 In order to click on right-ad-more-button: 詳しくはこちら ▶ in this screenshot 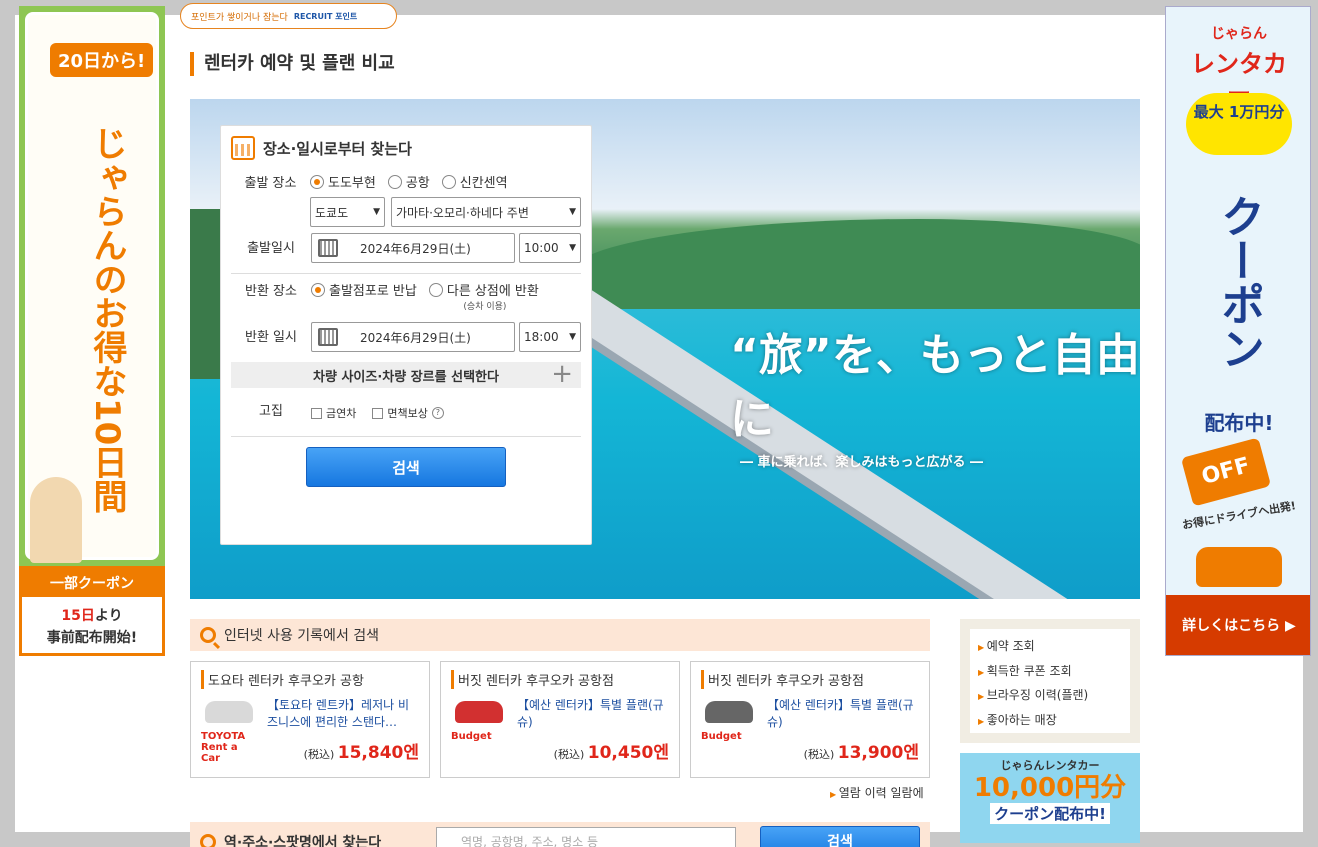, I will do `click(1238, 625)`.